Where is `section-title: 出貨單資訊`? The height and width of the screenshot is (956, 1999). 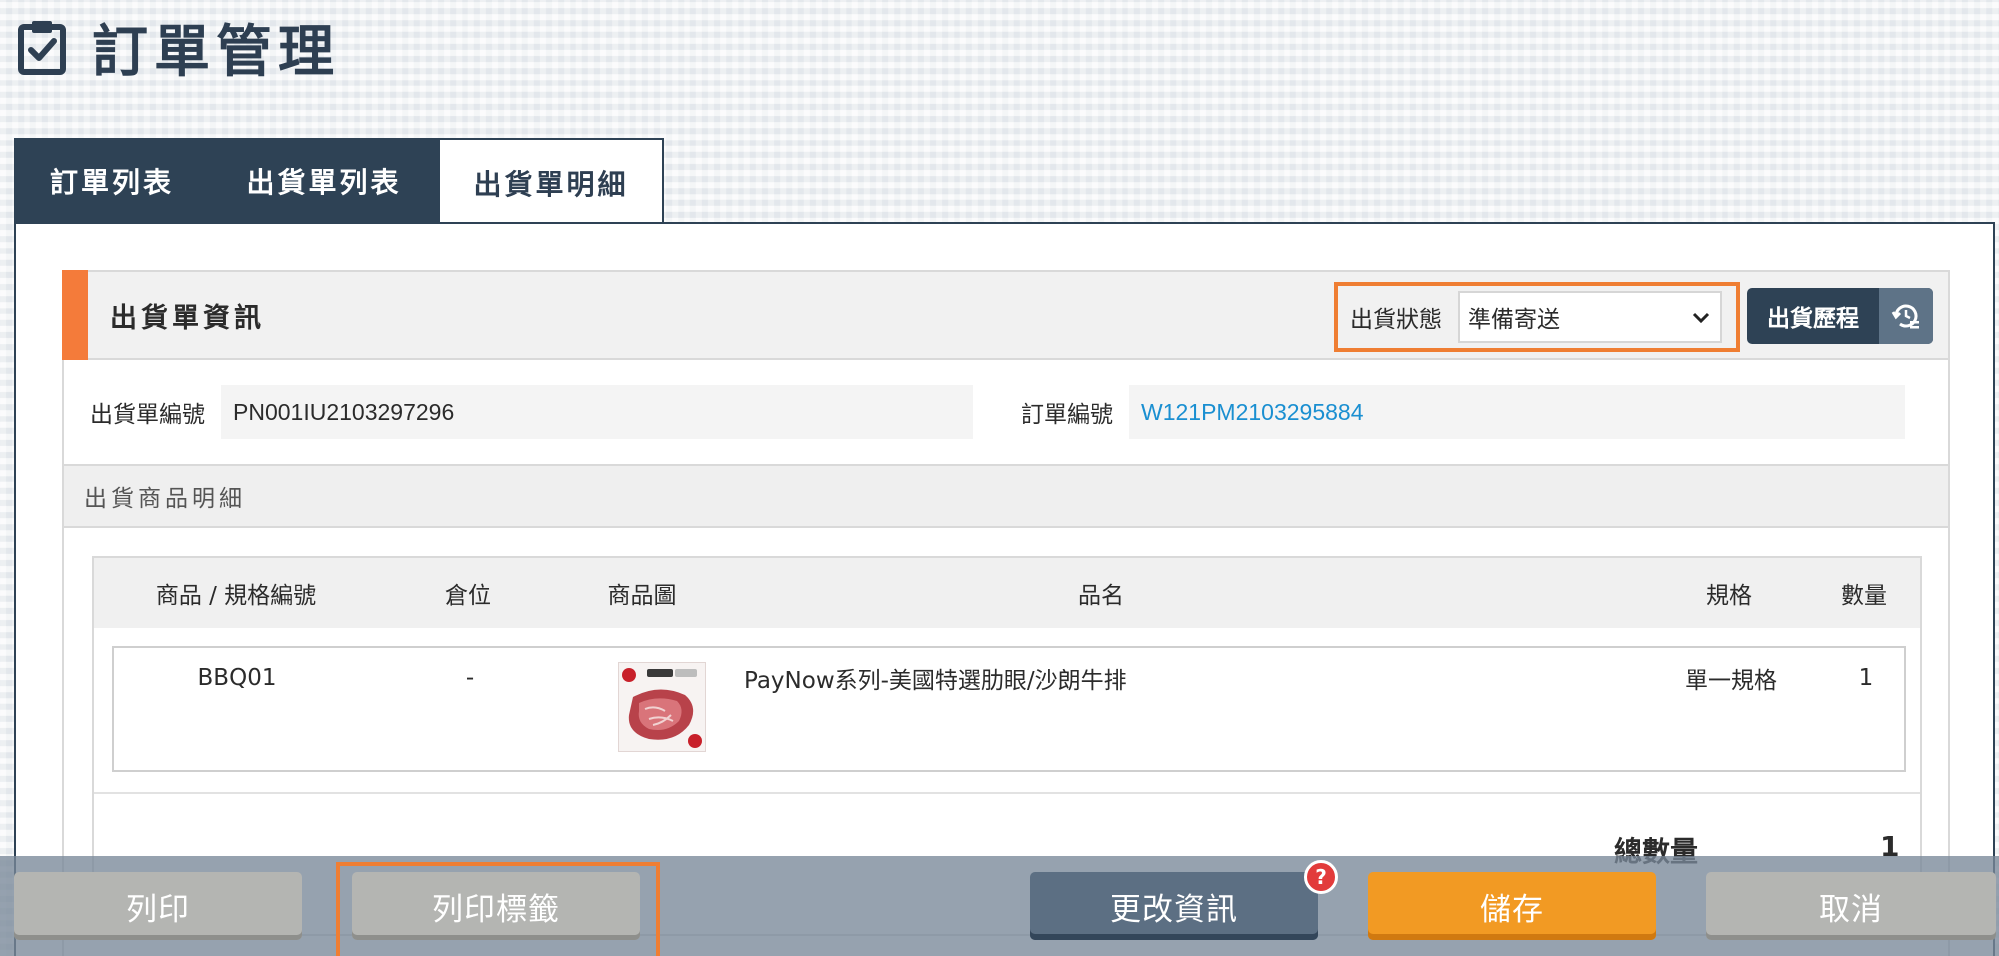
section-title: 出貨單資訊 is located at coordinates (187, 318).